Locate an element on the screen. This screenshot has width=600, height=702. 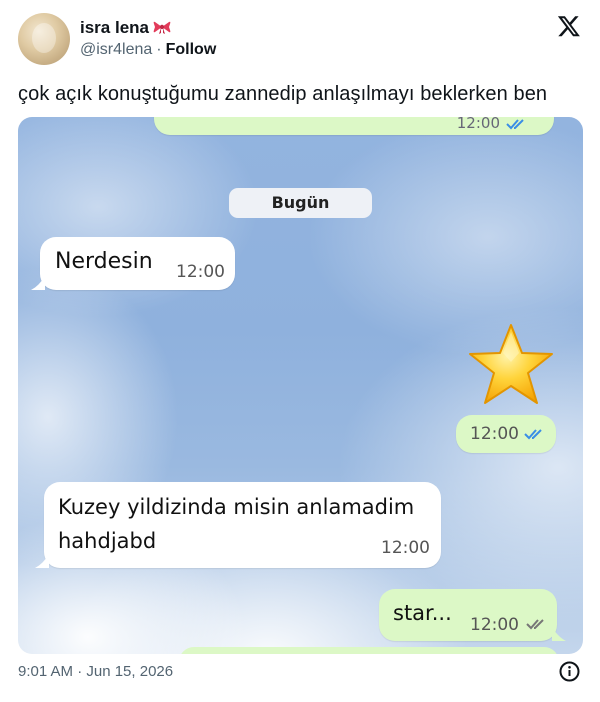
message-text: Nerdesin is located at coordinates (104, 261).